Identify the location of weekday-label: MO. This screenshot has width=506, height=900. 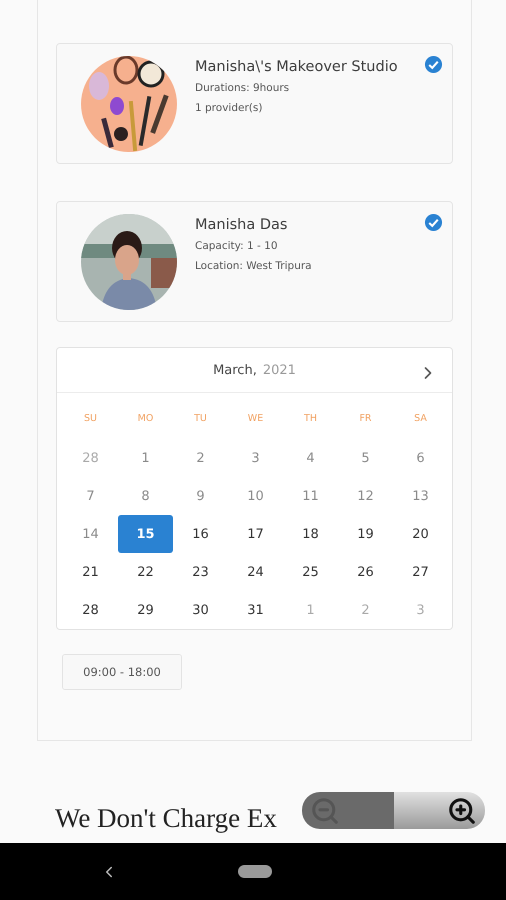
(146, 419).